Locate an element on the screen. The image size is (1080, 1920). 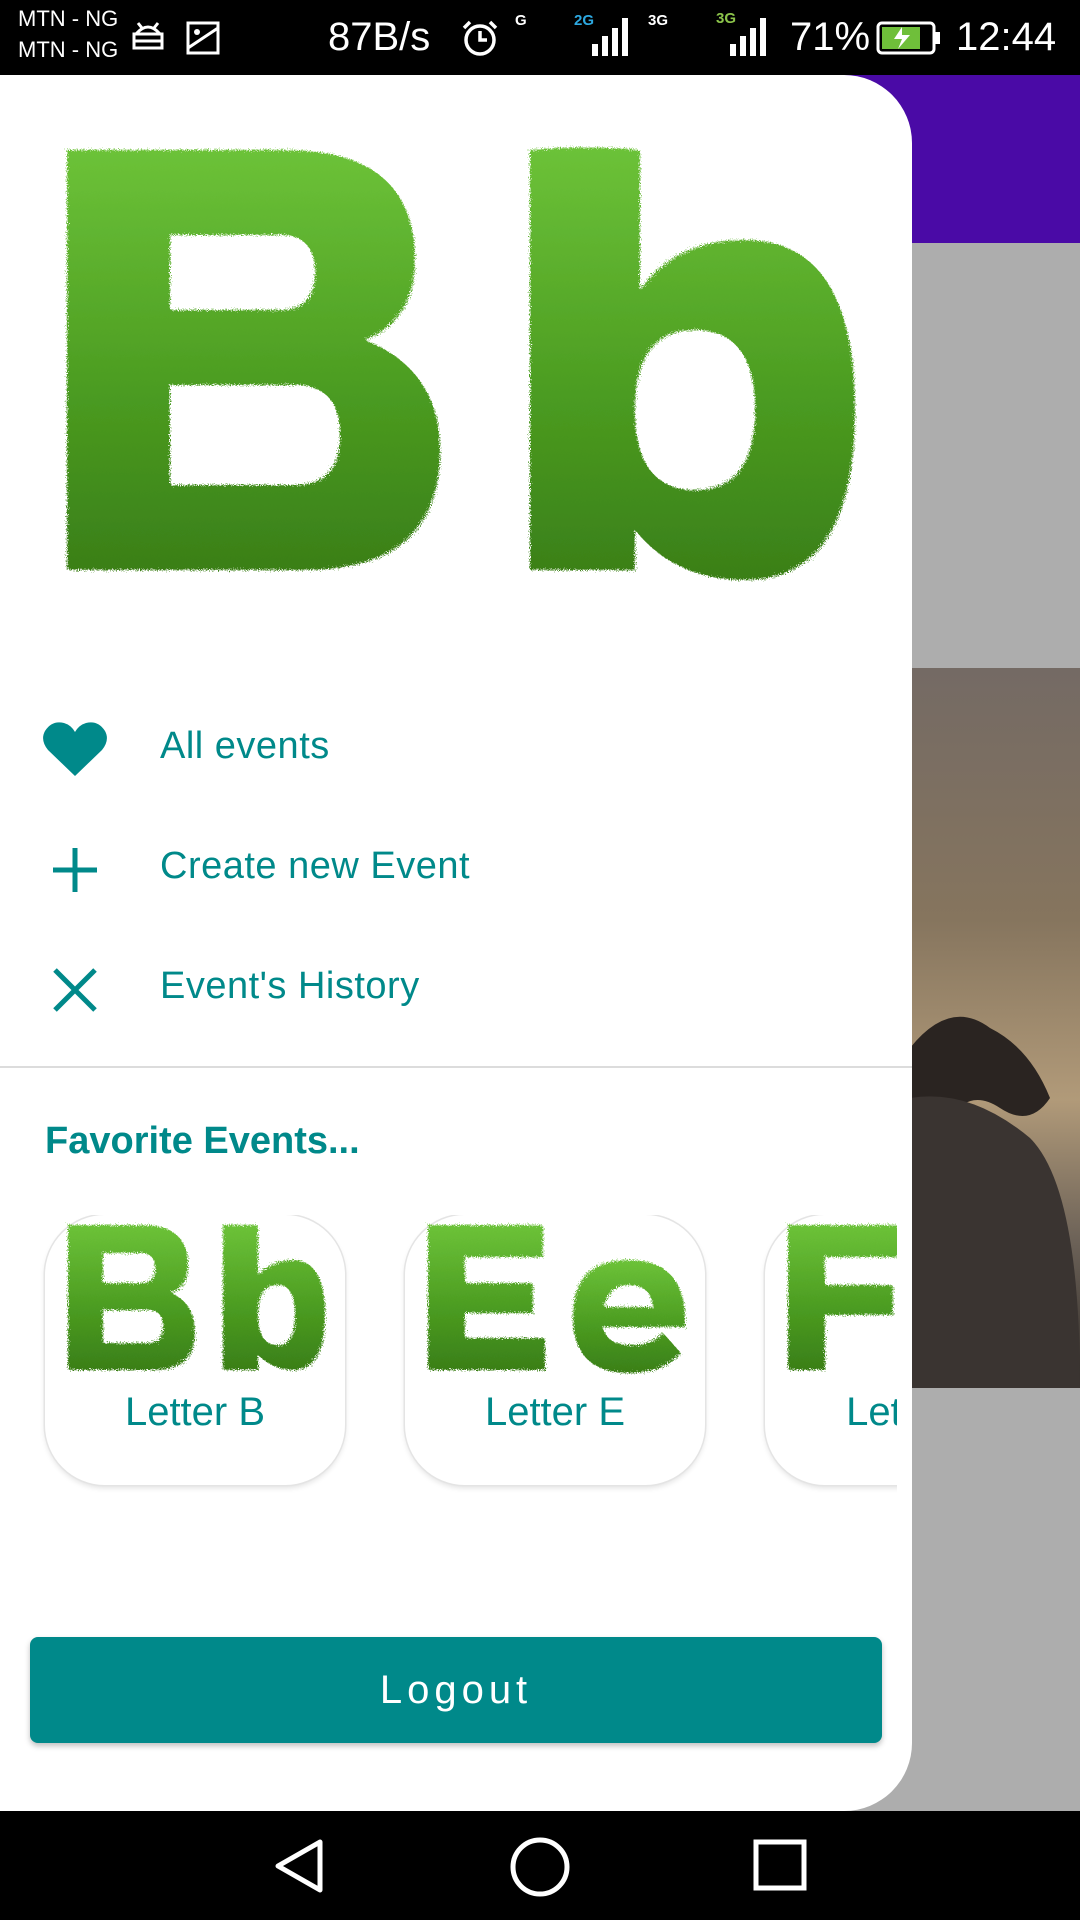
favorite-card-letter-e: Letter E is located at coordinates (555, 1350).